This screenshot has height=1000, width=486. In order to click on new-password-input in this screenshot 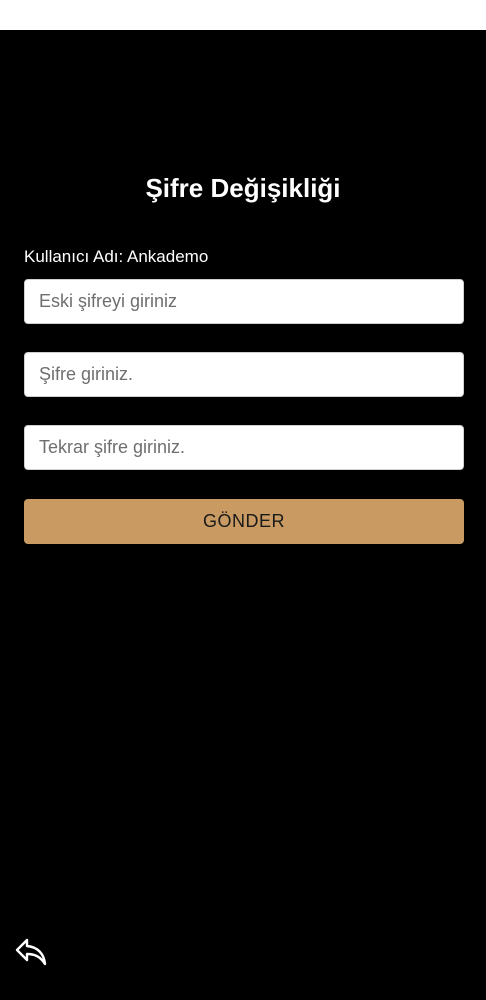, I will do `click(244, 374)`.